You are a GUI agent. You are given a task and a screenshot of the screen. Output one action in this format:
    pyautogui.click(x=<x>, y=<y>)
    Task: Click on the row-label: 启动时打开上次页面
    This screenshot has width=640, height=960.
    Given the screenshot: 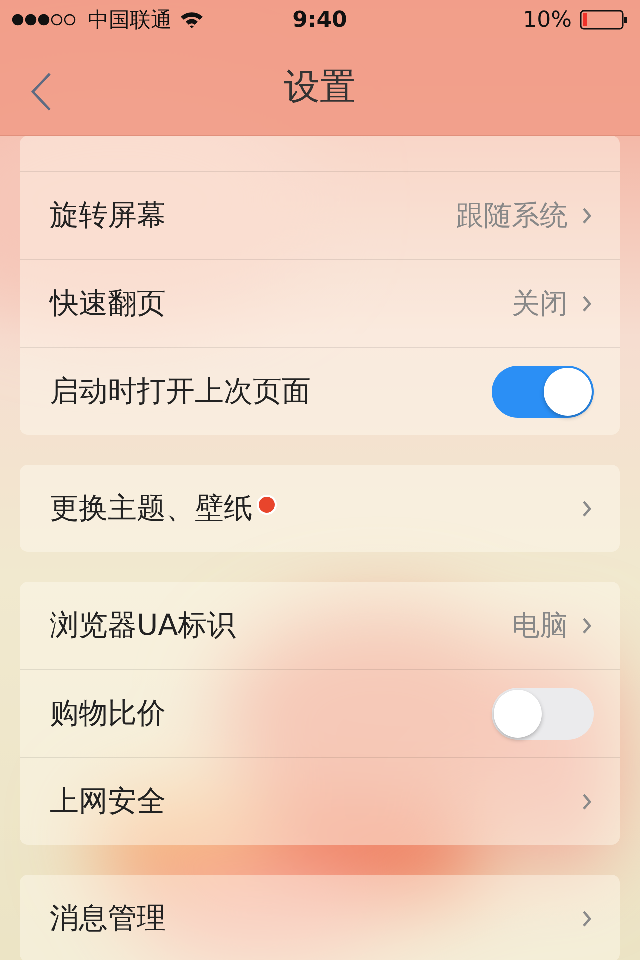 What is the action you would take?
    pyautogui.click(x=180, y=391)
    